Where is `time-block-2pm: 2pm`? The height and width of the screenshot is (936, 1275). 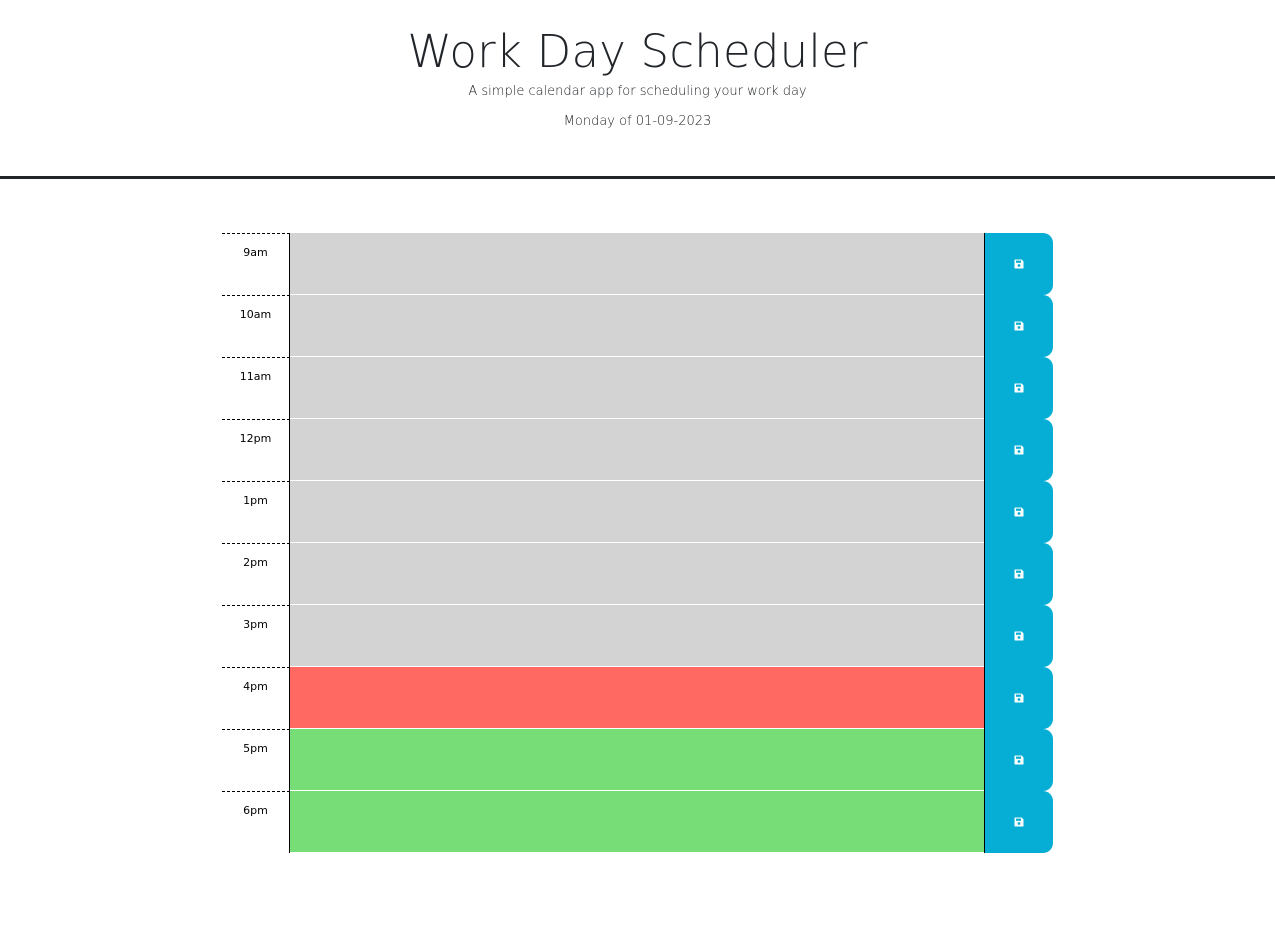 time-block-2pm: 2pm is located at coordinates (638, 574).